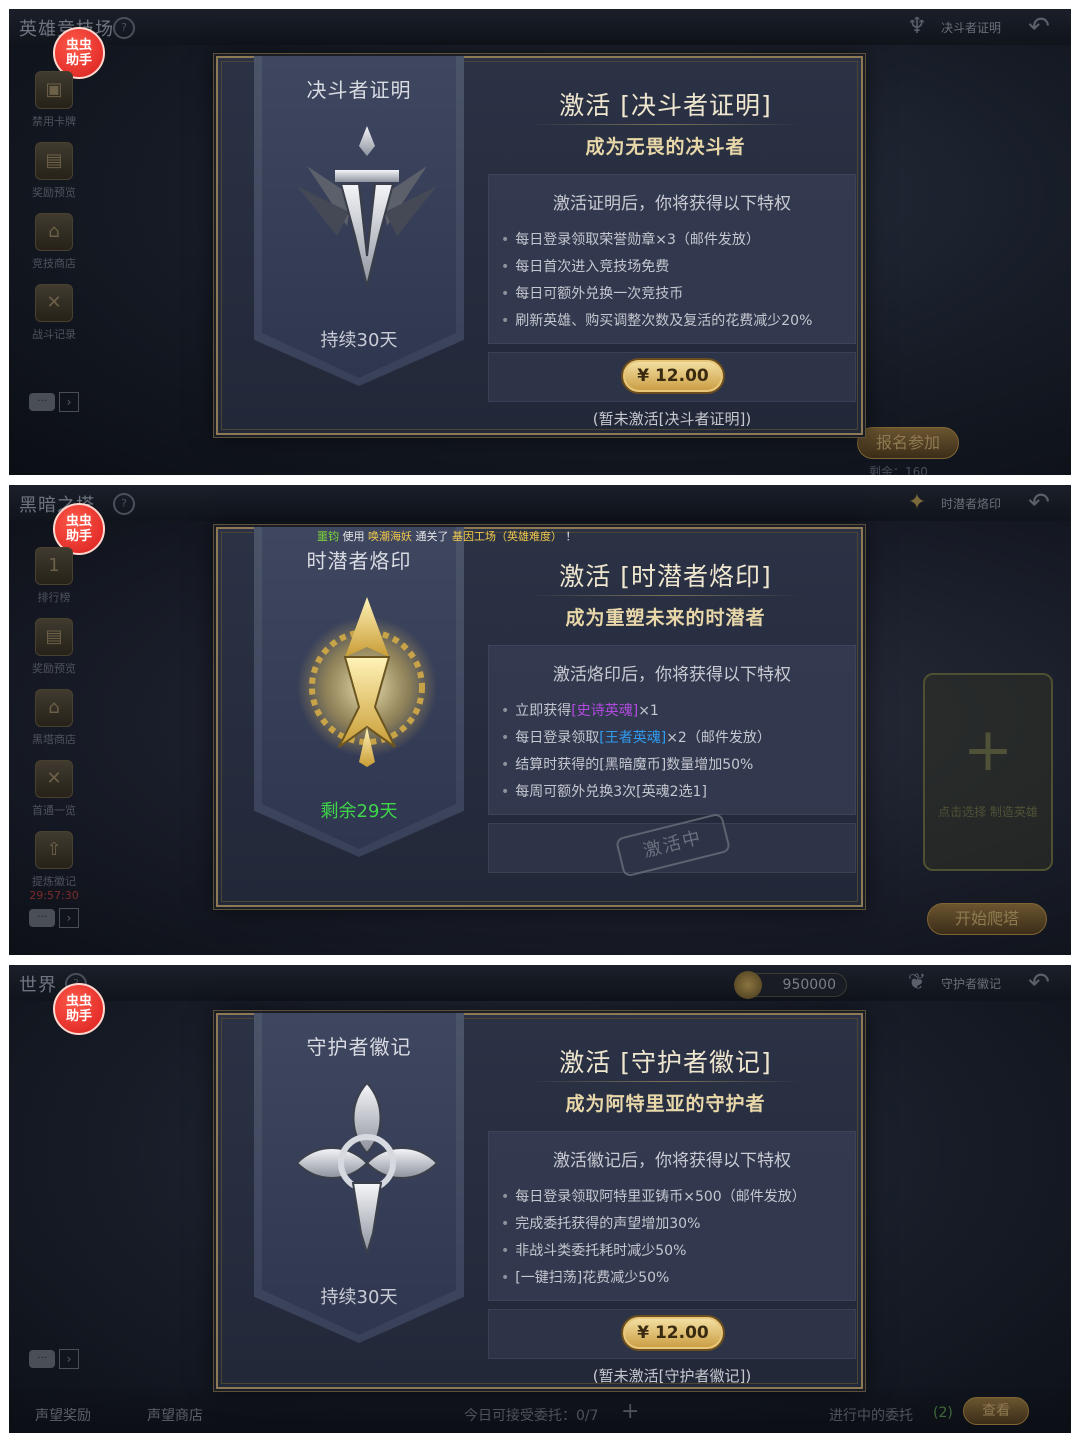 This screenshot has width=1080, height=1440. Describe the element at coordinates (54, 881) in the screenshot. I see `sidebar-item-label: 提炼徽记` at that location.